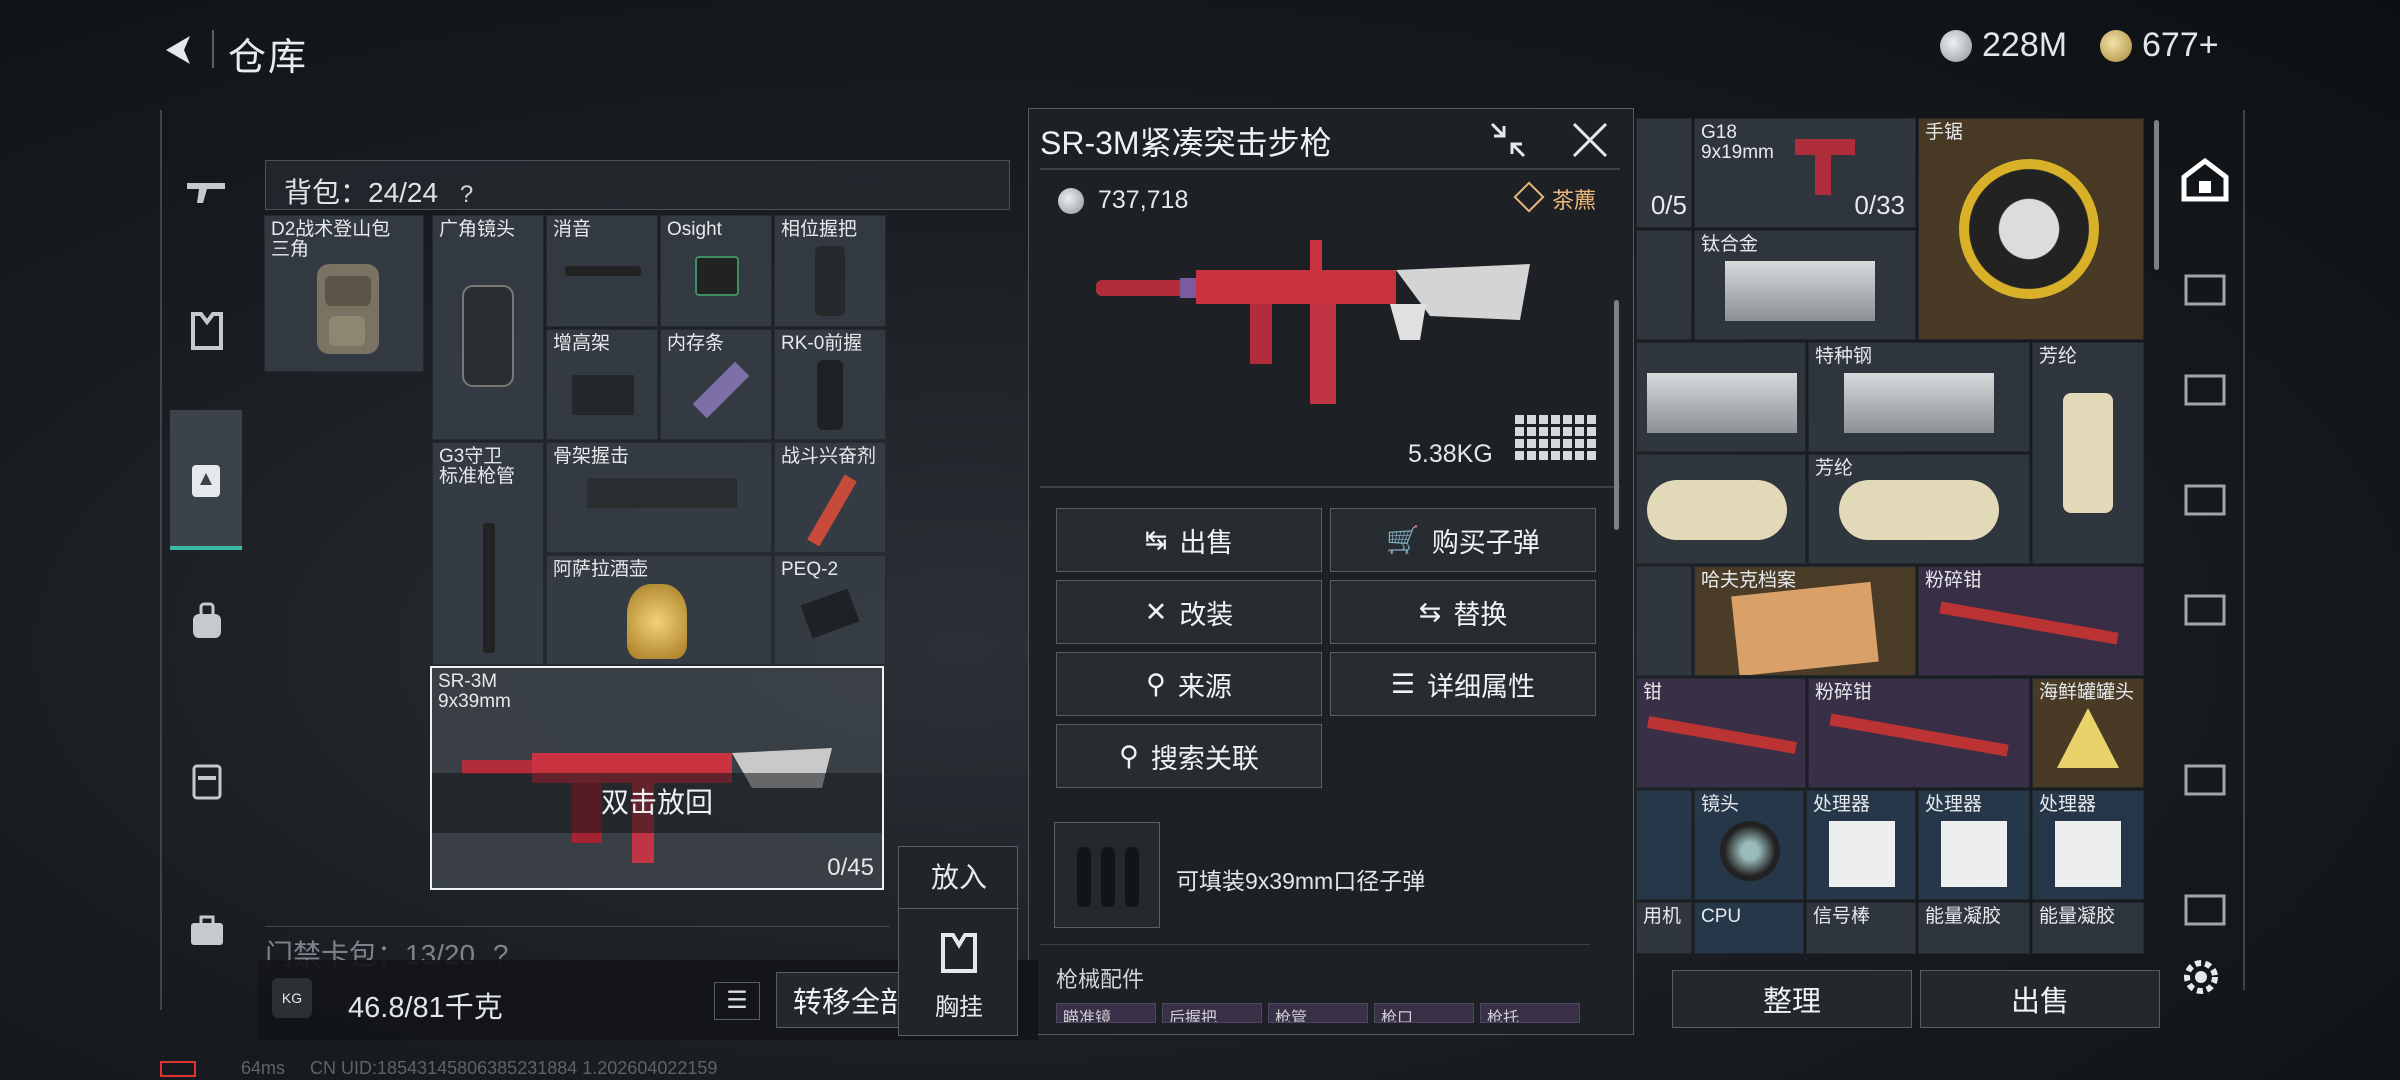 The image size is (2400, 1080). Describe the element at coordinates (1424, 1013) in the screenshot. I see `attach-chip-muzzle: 枪口` at that location.